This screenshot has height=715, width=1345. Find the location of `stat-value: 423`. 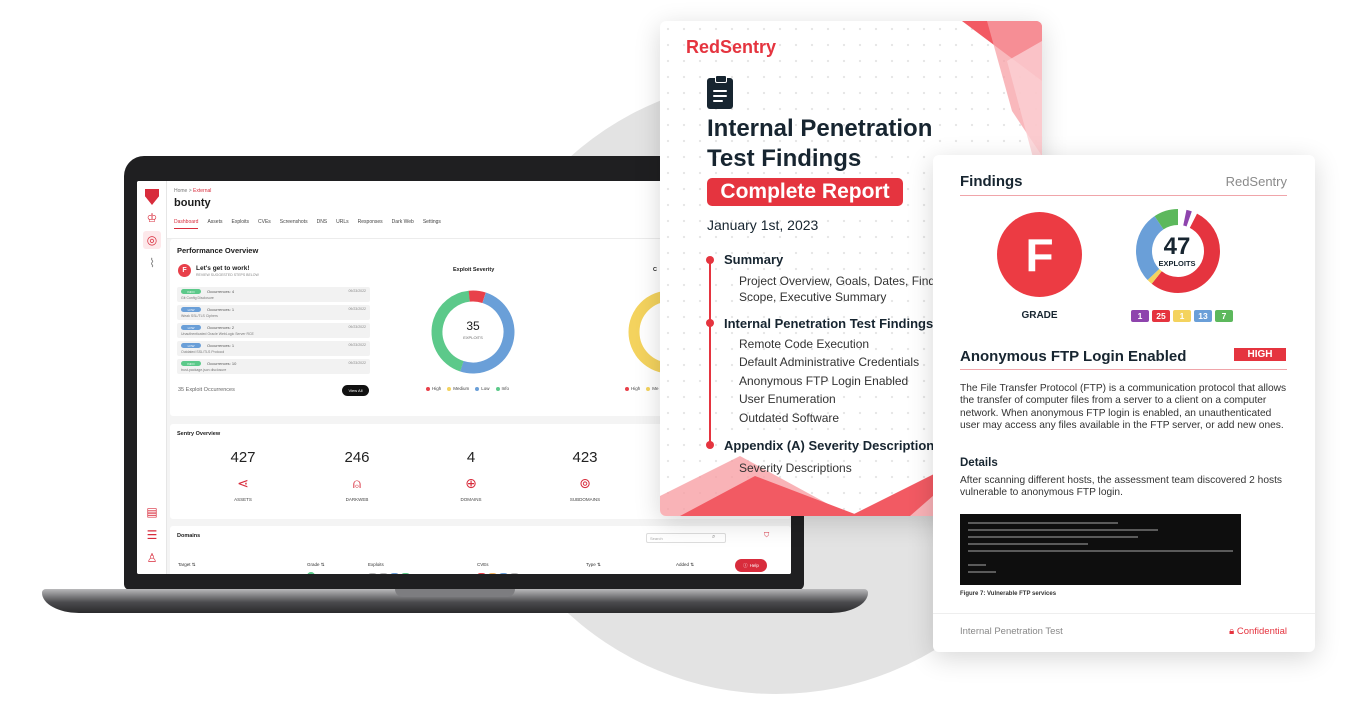

stat-value: 423 is located at coordinates (585, 457).